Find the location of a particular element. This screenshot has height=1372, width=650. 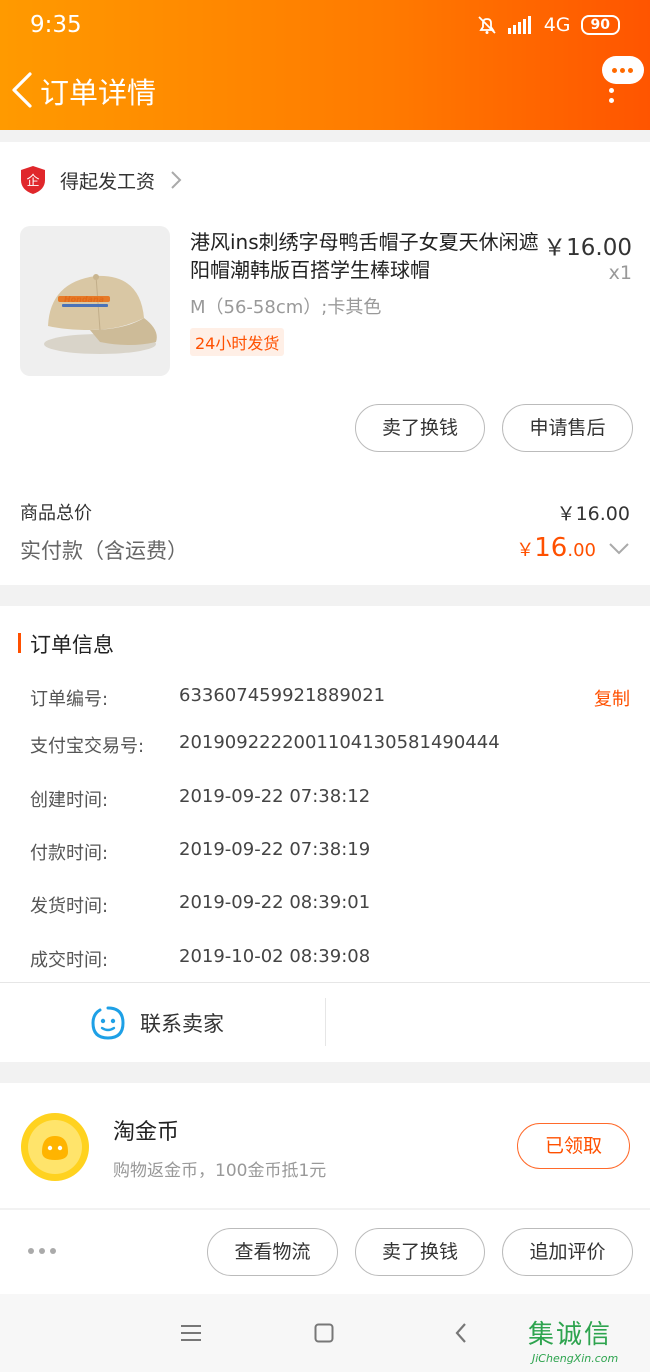

paid-amount-value: ￥16.00 is located at coordinates (556, 548).